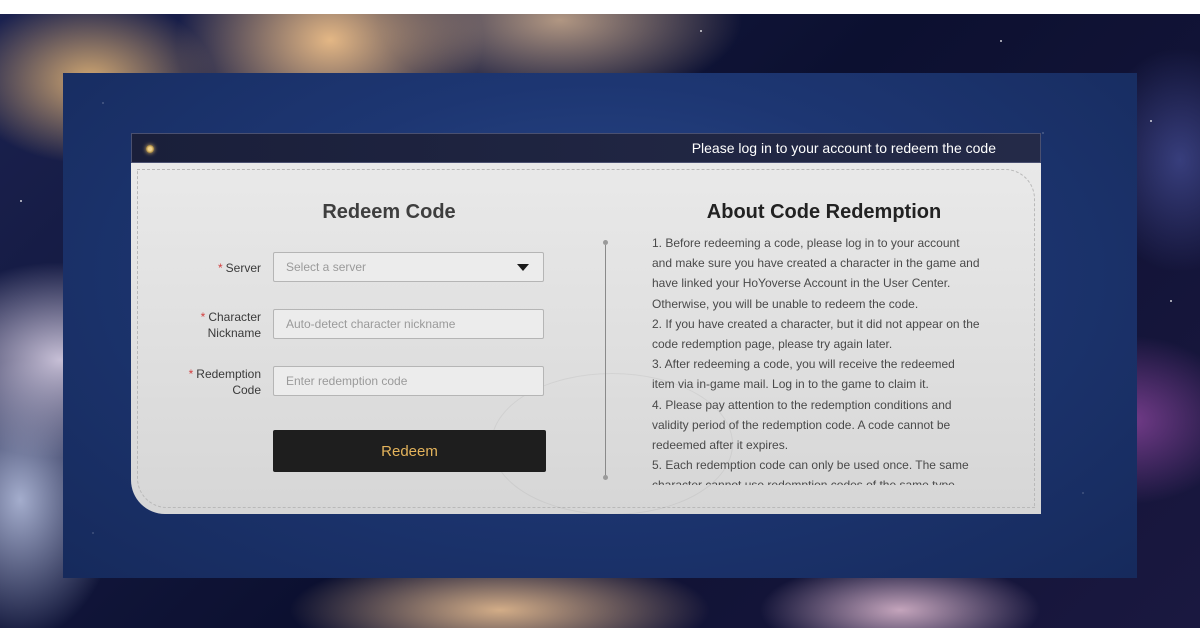 This screenshot has height=628, width=1200. Describe the element at coordinates (150, 149) in the screenshot. I see `ornament-dot-icon` at that location.